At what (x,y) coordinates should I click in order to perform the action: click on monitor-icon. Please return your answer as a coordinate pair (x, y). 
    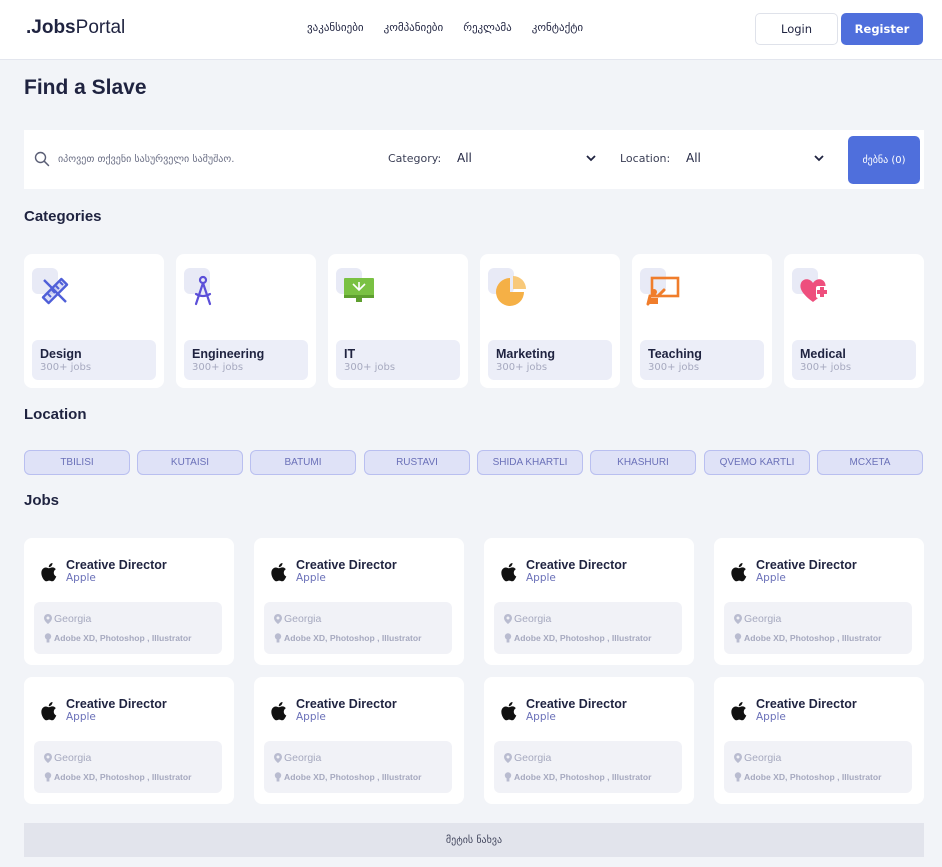
    Looking at the image, I should click on (359, 290).